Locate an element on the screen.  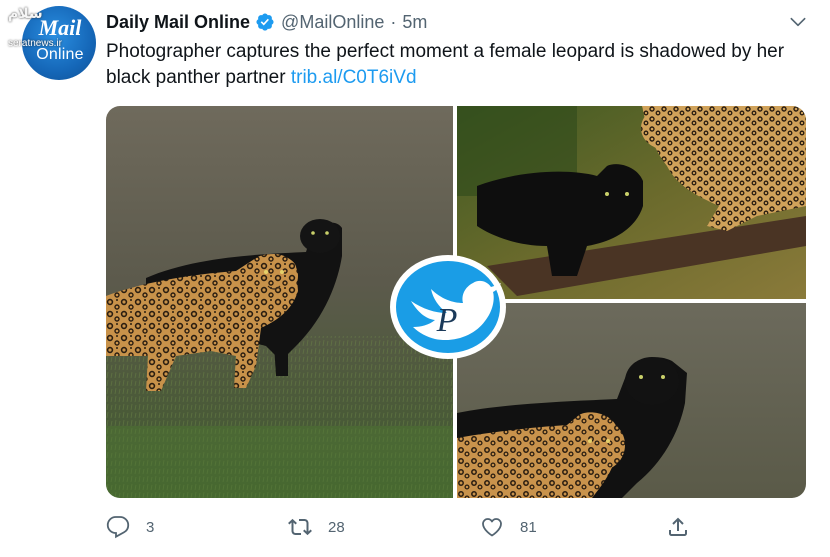
display-name: Daily Mail Online is located at coordinates (178, 22).